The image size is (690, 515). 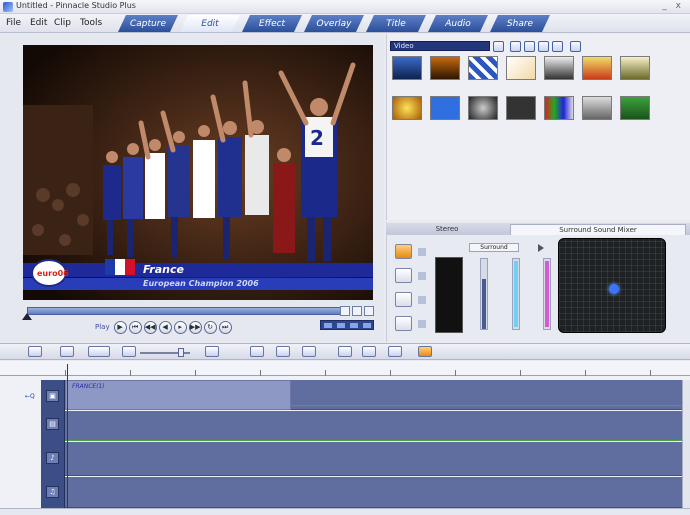 I want to click on menu-file: File, so click(x=13, y=23).